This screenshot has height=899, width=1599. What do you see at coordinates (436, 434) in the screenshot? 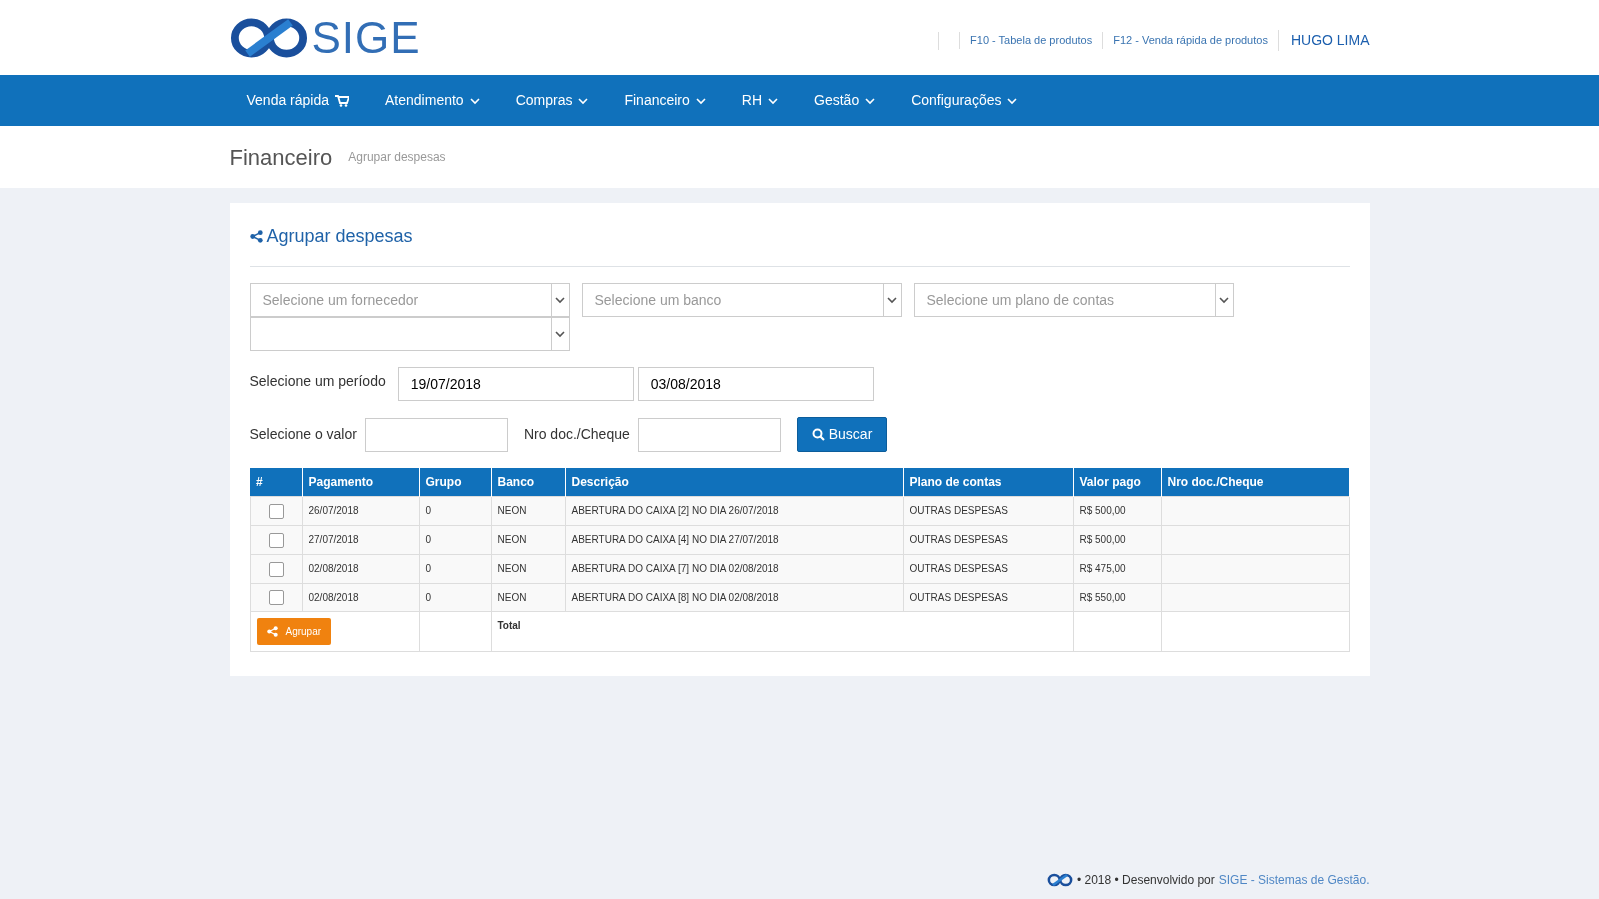
I see `value-field` at bounding box center [436, 434].